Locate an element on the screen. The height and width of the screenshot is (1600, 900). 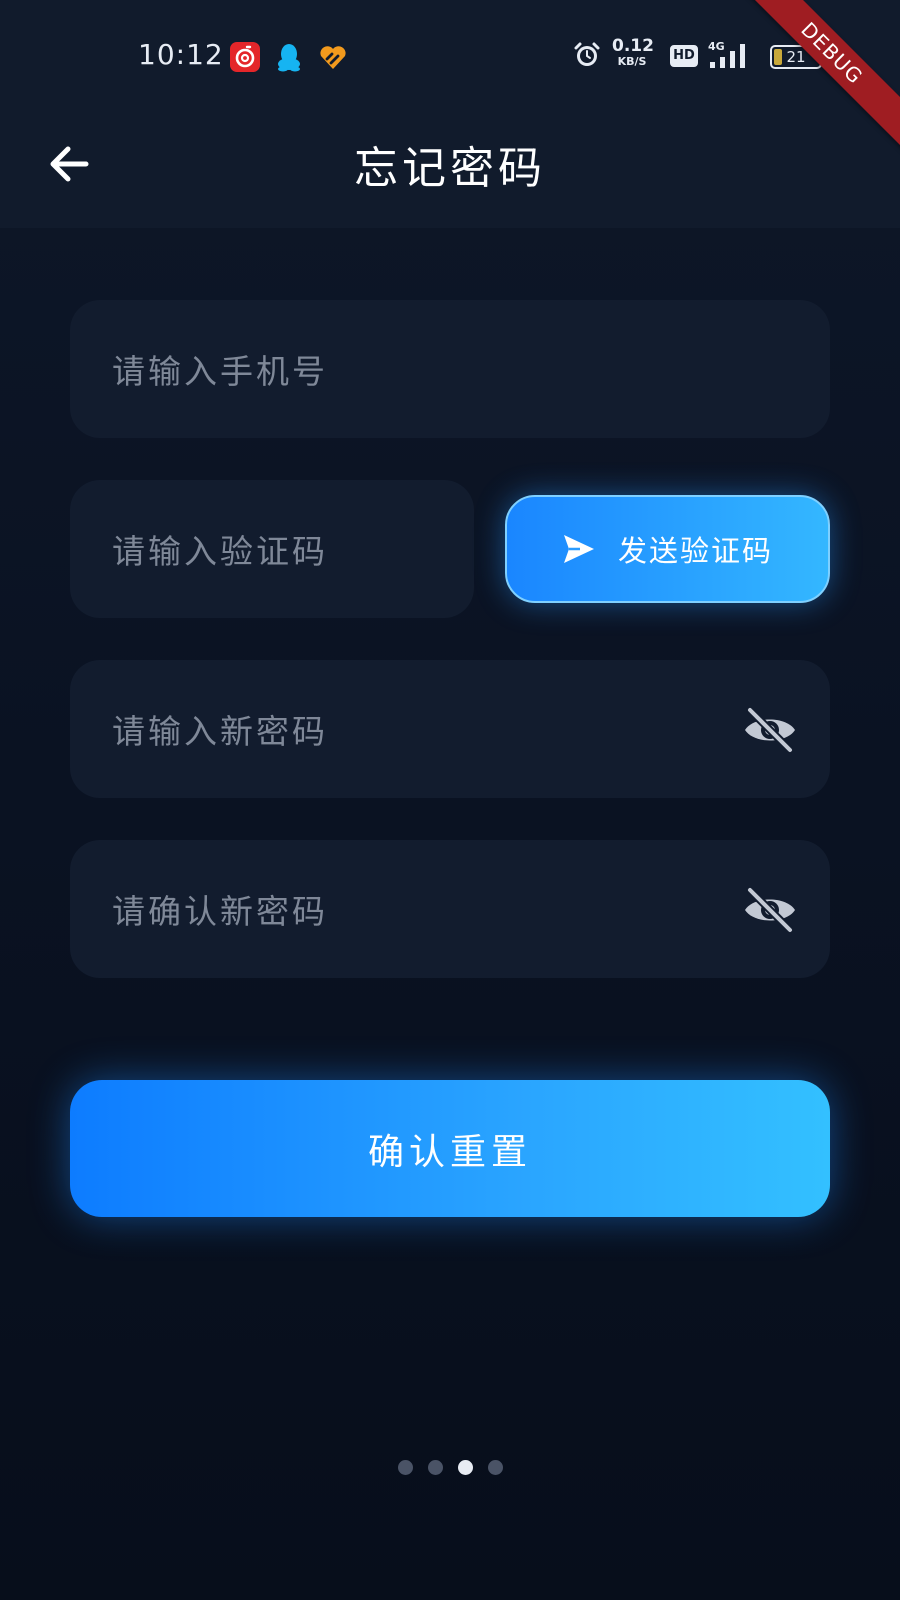
send-icon is located at coordinates (578, 549).